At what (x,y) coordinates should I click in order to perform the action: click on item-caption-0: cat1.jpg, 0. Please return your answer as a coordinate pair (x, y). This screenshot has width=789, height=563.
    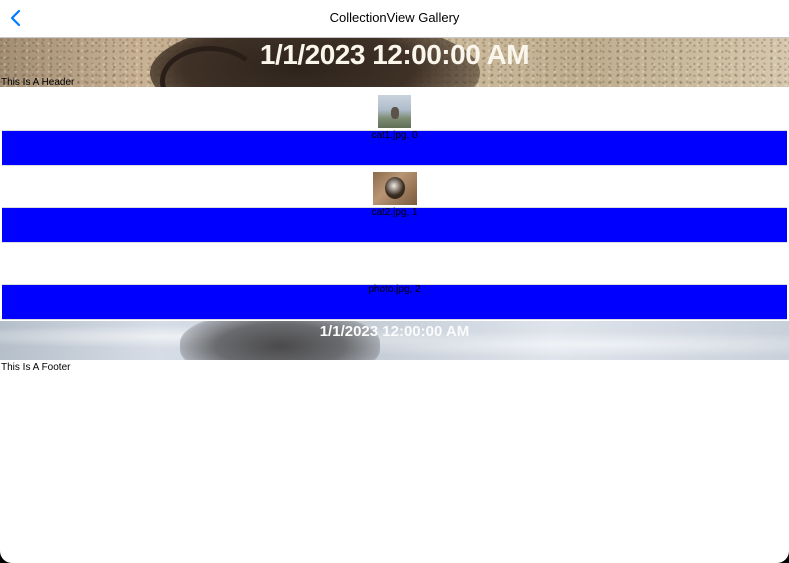
    Looking at the image, I should click on (394, 135).